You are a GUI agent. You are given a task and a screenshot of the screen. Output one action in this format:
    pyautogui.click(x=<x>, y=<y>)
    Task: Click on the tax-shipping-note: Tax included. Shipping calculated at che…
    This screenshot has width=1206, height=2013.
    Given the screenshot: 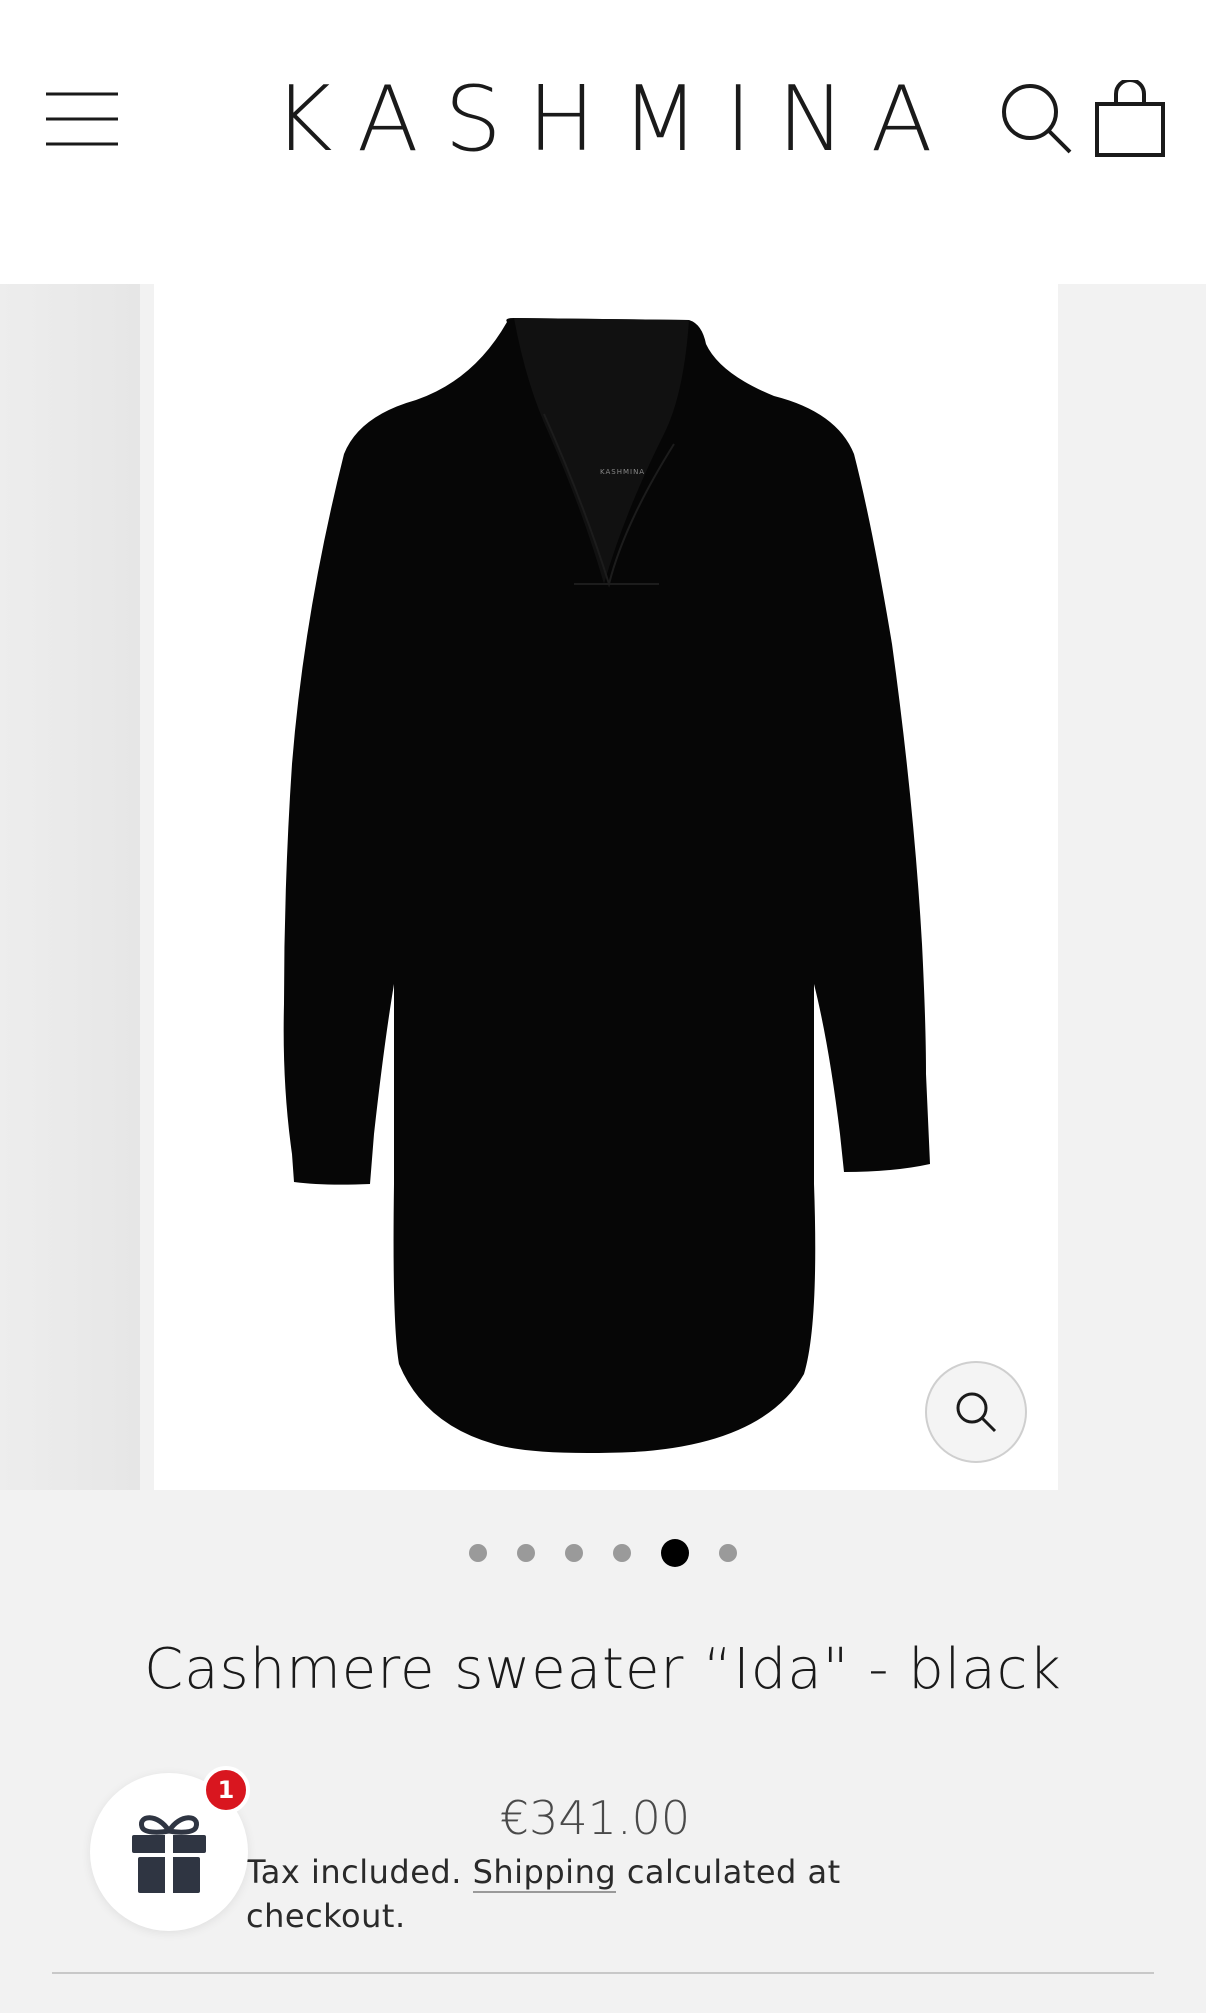 What is the action you would take?
    pyautogui.click(x=626, y=1894)
    